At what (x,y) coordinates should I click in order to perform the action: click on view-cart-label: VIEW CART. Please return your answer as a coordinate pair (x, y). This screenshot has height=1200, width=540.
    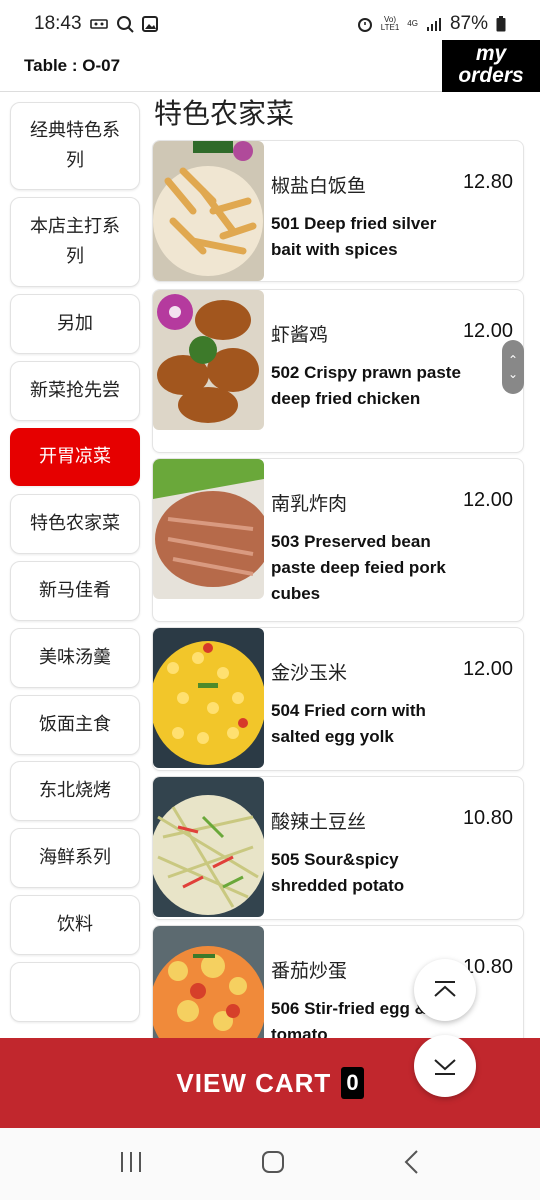
    Looking at the image, I should click on (254, 1082).